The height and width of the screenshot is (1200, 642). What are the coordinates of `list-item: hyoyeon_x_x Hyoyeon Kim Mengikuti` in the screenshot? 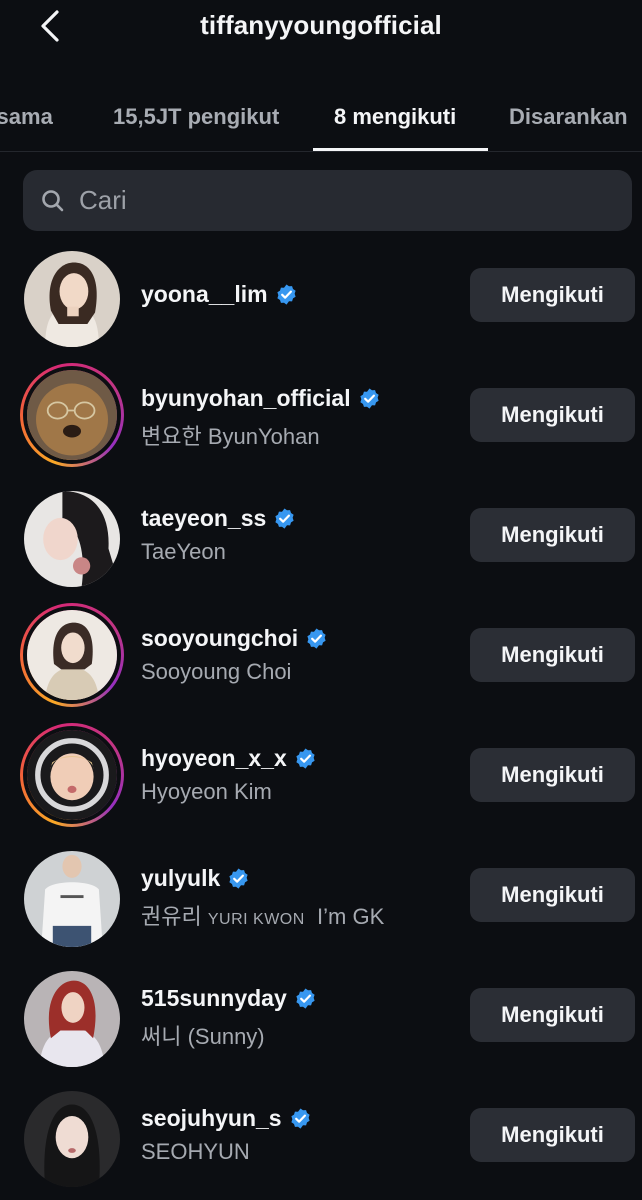 It's located at (321, 775).